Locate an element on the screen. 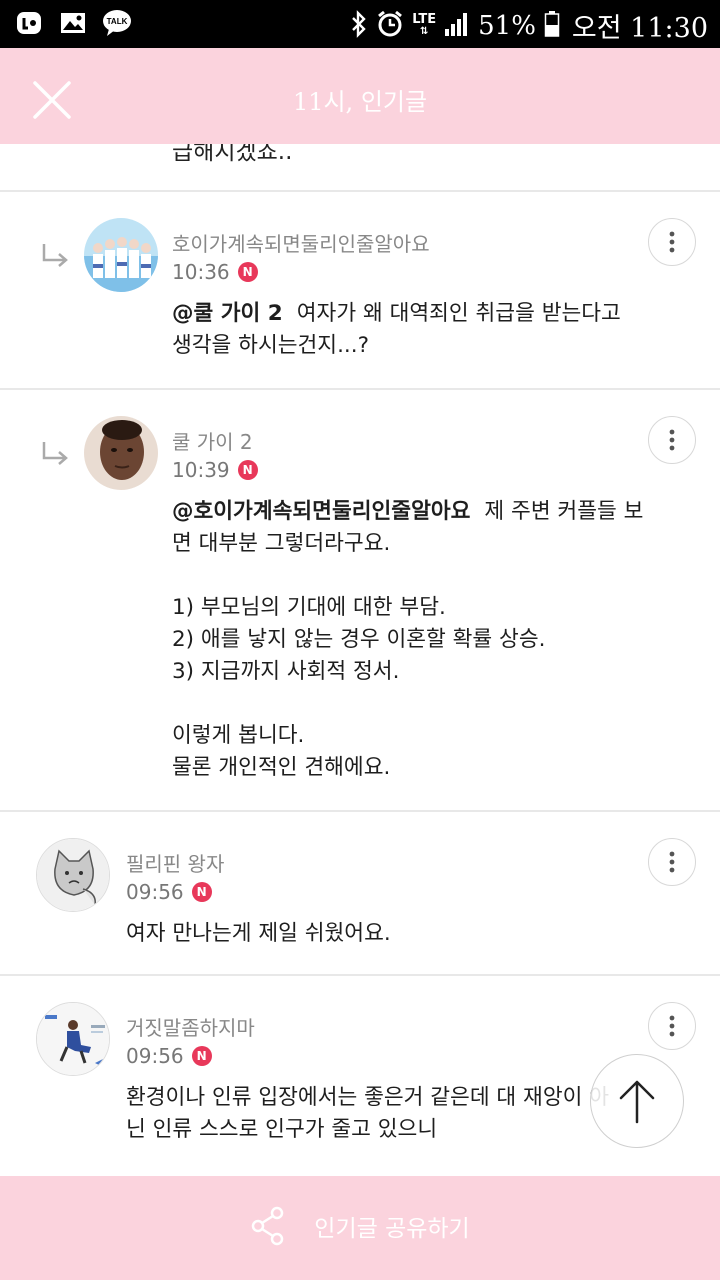  share-button: 인기글 공유하기 is located at coordinates (360, 1226).